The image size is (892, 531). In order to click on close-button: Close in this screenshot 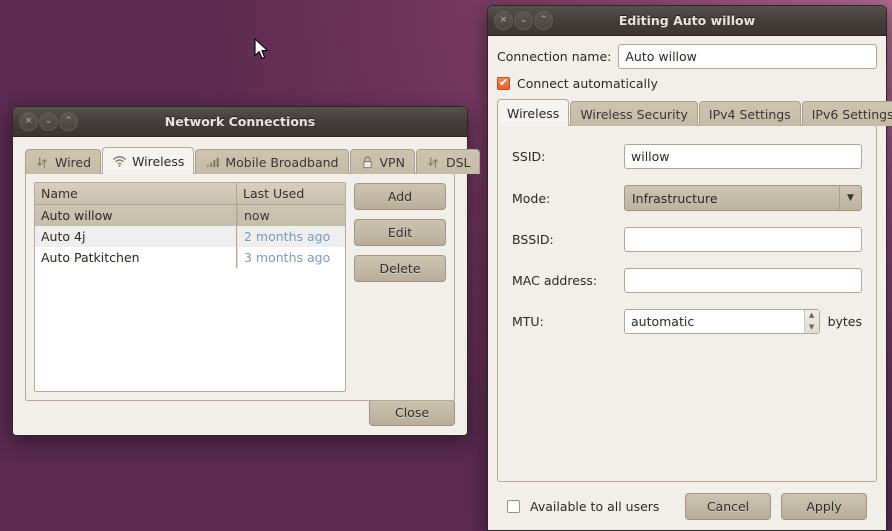, I will do `click(412, 412)`.